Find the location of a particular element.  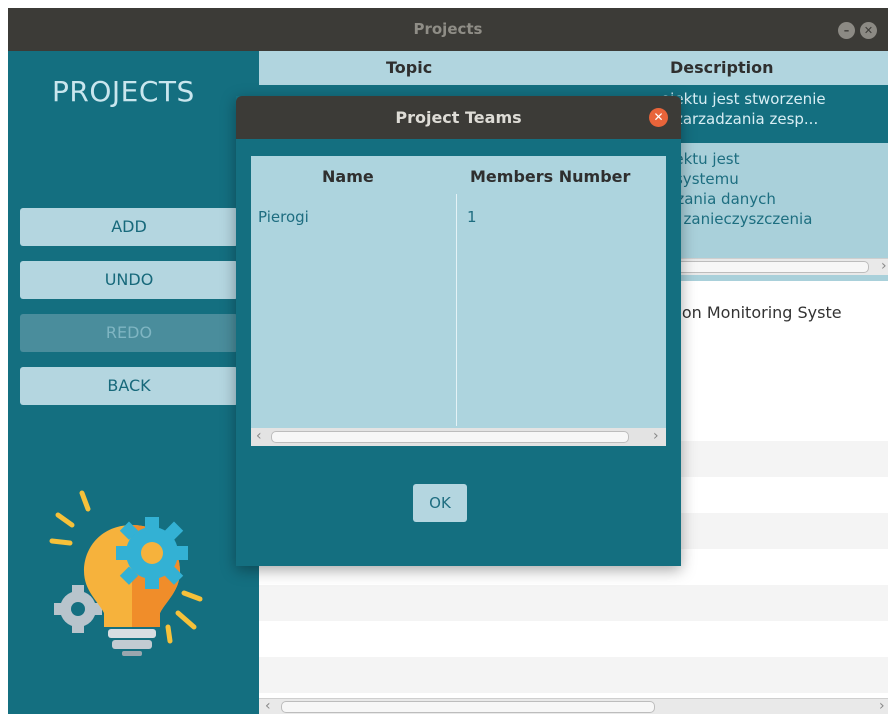

table-header: Topic Description is located at coordinates (573, 68).